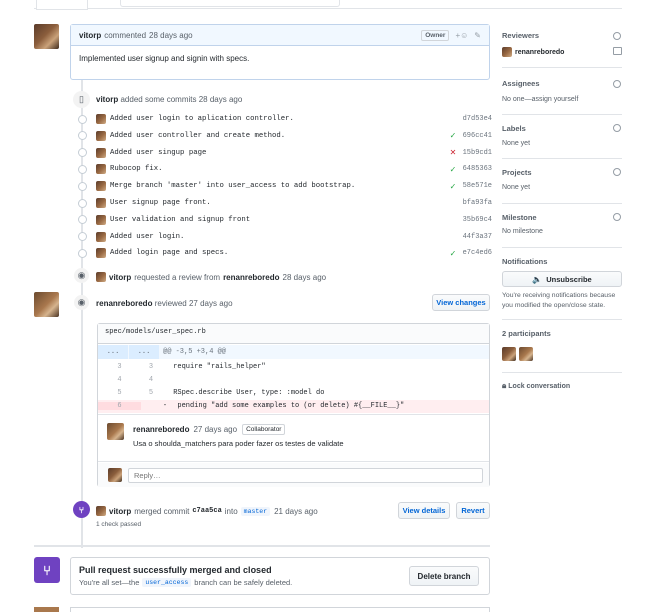  I want to click on reply-input, so click(305, 475).